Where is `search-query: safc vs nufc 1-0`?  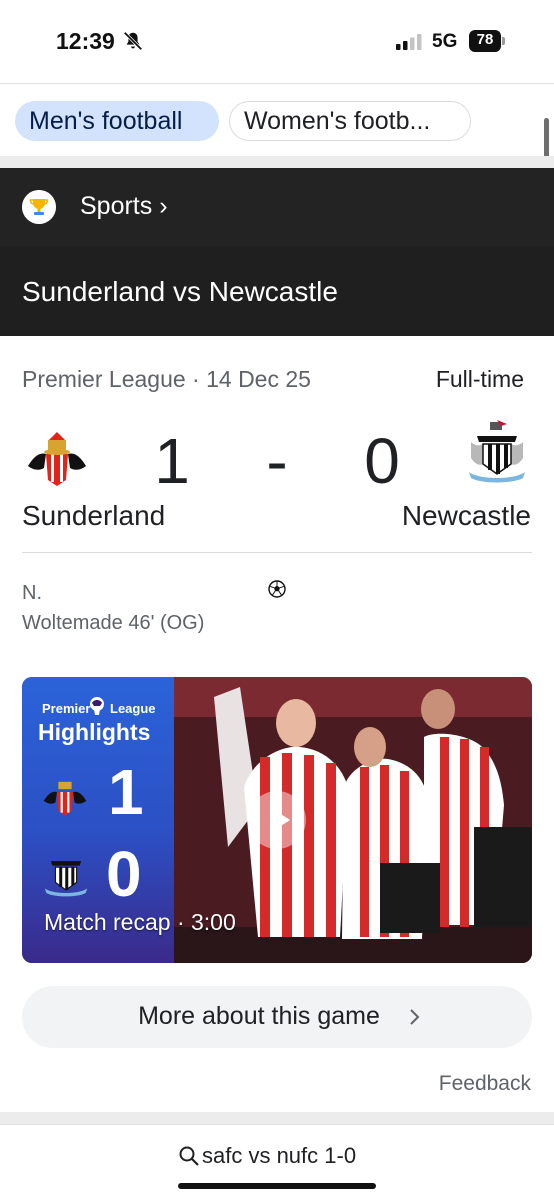 search-query: safc vs nufc 1-0 is located at coordinates (279, 1156).